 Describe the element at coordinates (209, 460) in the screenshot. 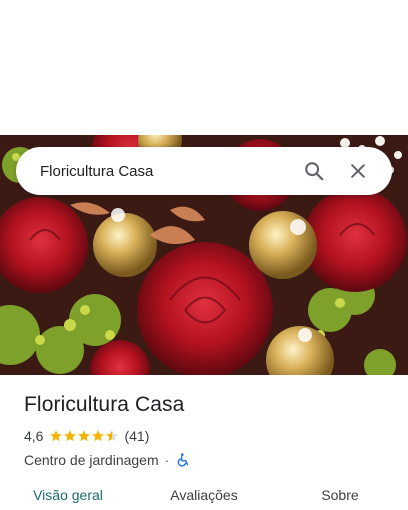

I see `category-row: Centro de jardinagem ·` at that location.